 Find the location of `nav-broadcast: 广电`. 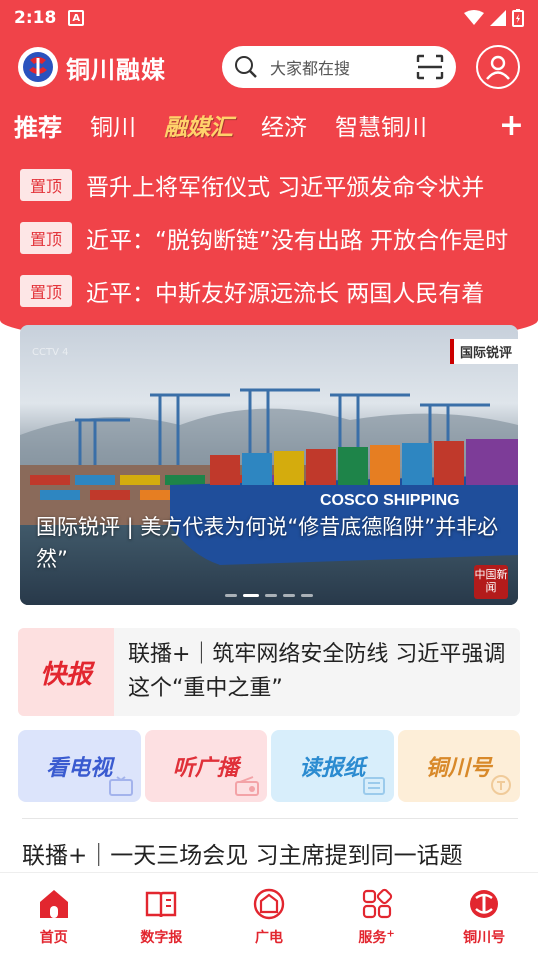

nav-broadcast: 广电 is located at coordinates (269, 915).